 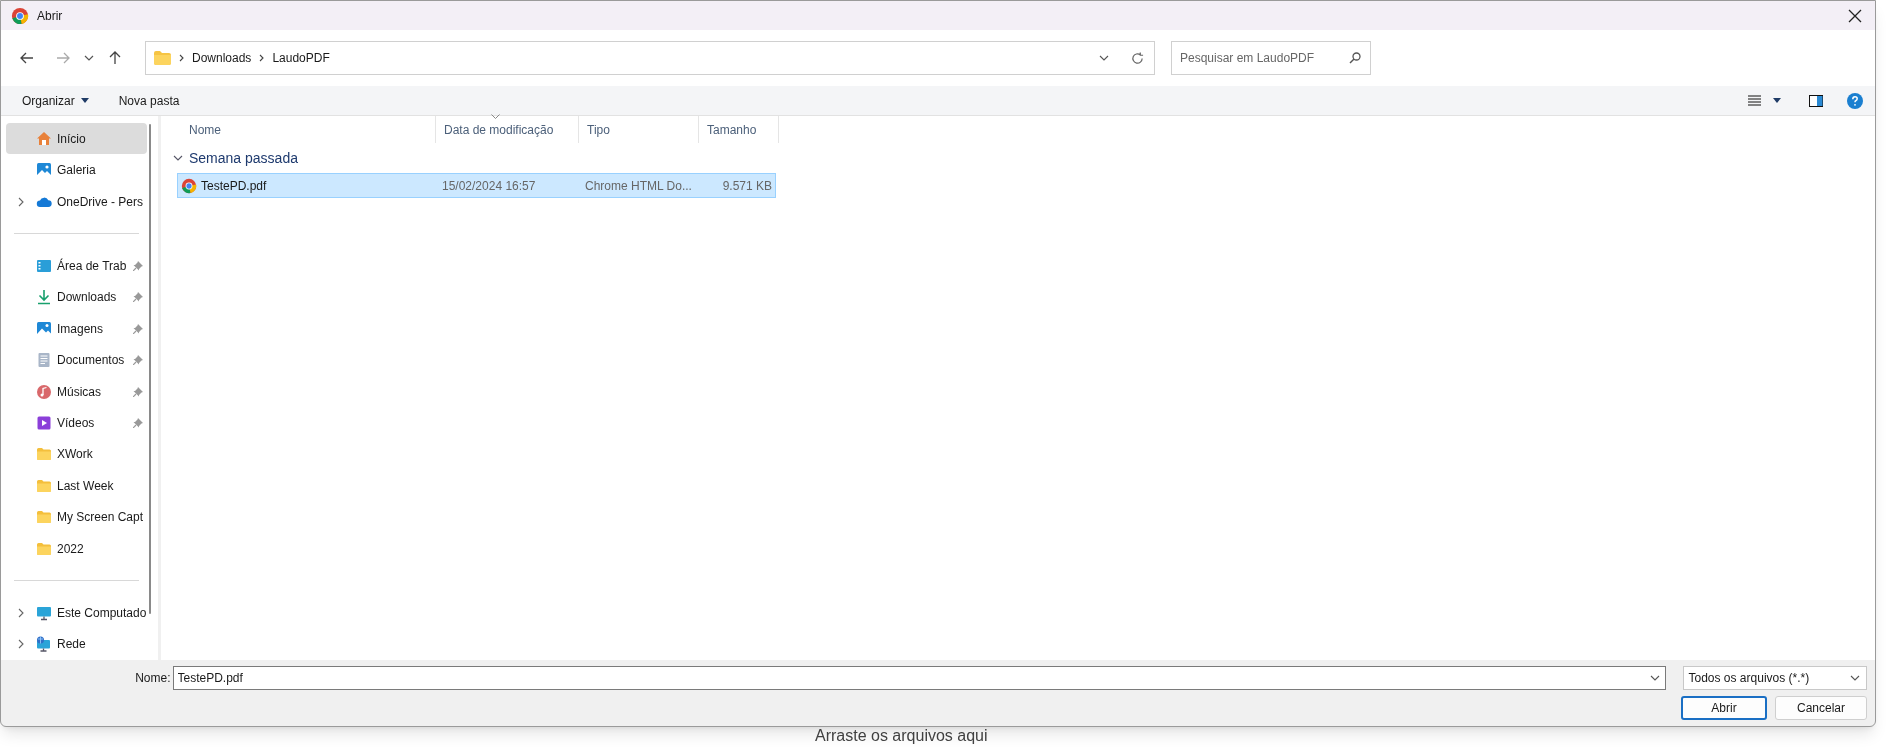 What do you see at coordinates (55, 100) in the screenshot?
I see `organize-menu-button: Organizar` at bounding box center [55, 100].